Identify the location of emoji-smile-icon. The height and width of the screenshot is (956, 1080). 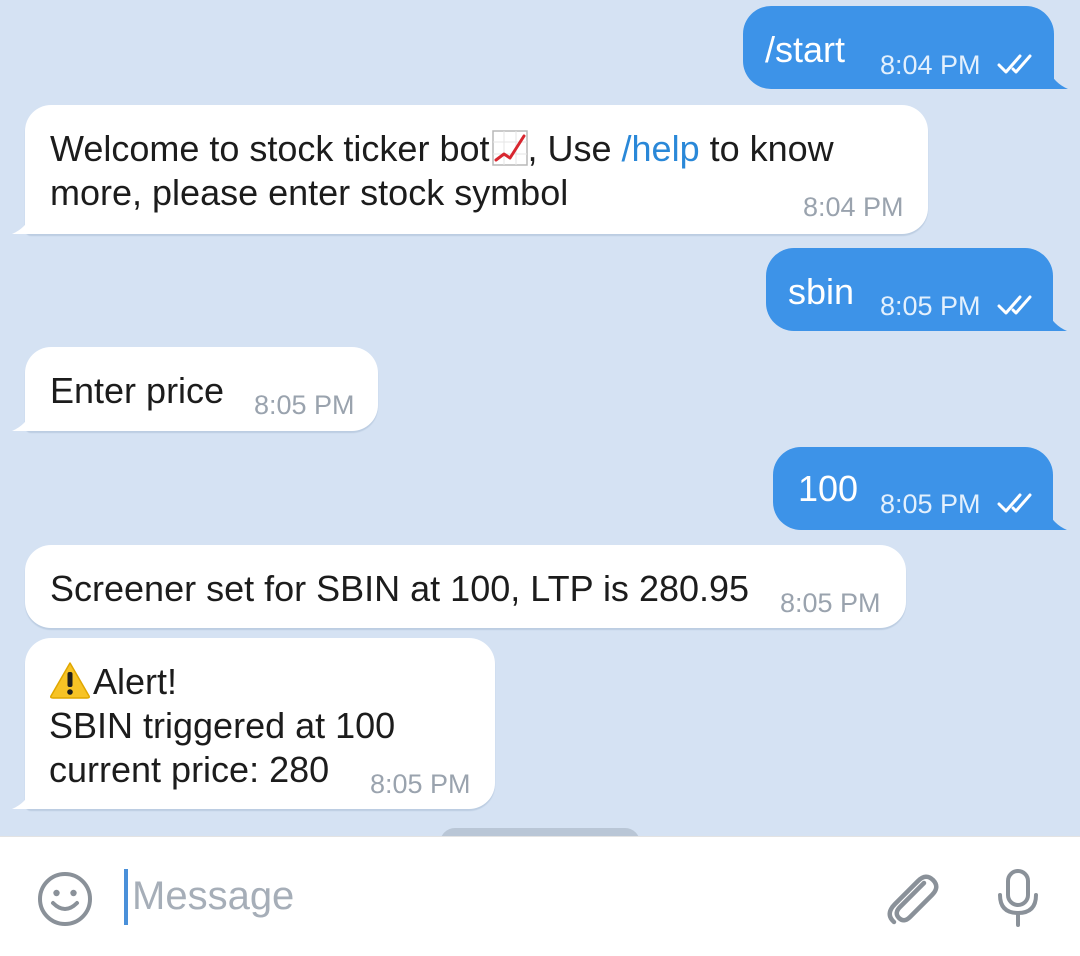
(65, 899).